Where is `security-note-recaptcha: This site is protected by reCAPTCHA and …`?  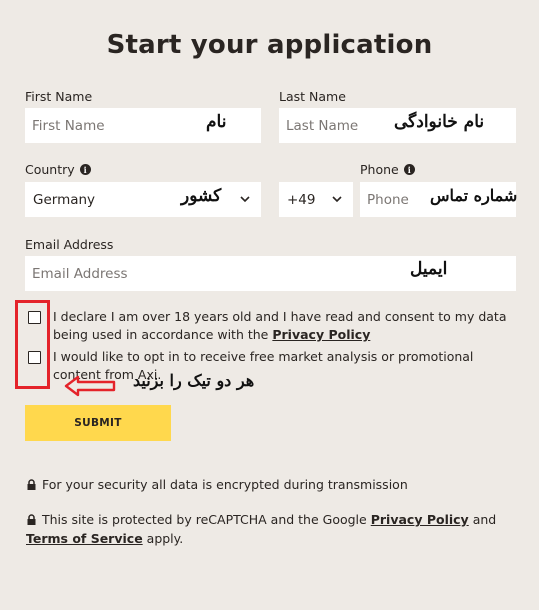
security-note-recaptcha: This site is protected by reCAPTCHA and … is located at coordinates (271, 529).